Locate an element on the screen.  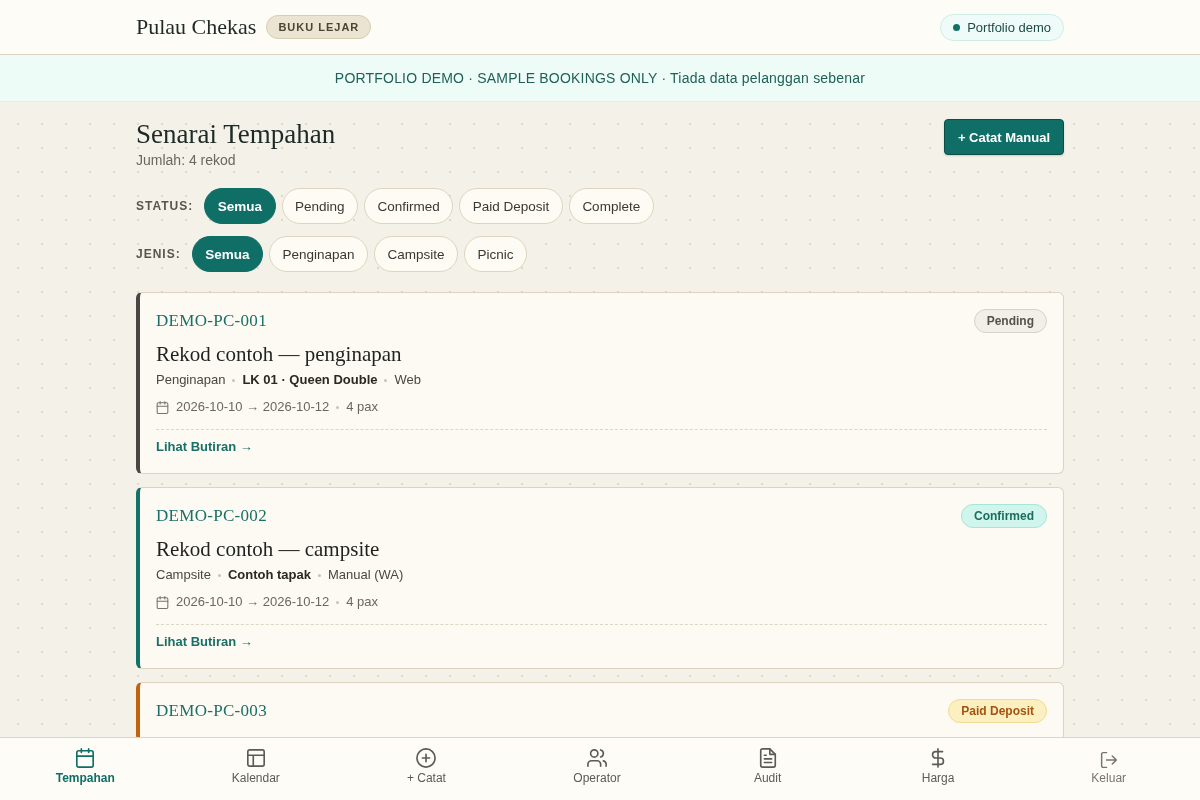
brand-name: Pulau Chekas is located at coordinates (196, 27).